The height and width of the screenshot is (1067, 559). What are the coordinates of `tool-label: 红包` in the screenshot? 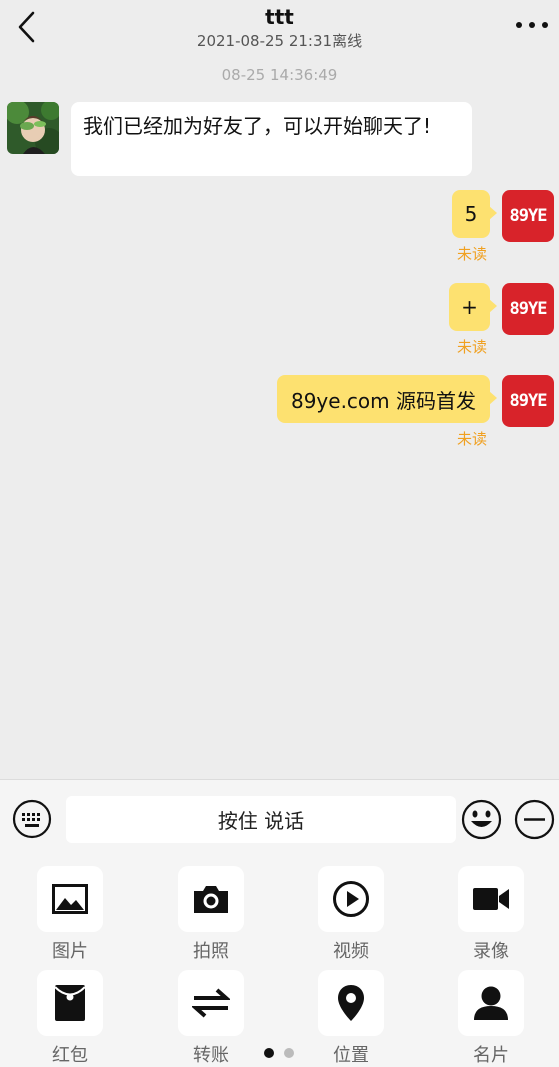 It's located at (70, 1055).